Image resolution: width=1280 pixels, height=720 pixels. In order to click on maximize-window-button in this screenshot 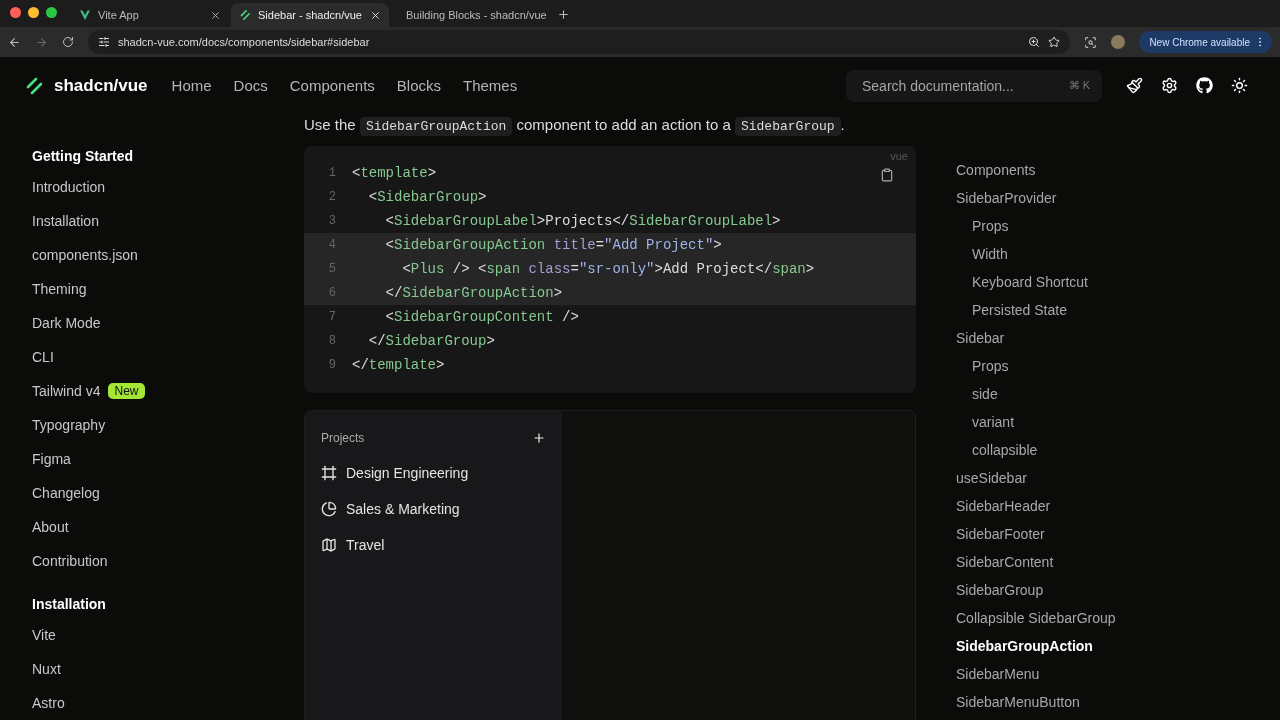, I will do `click(51, 12)`.